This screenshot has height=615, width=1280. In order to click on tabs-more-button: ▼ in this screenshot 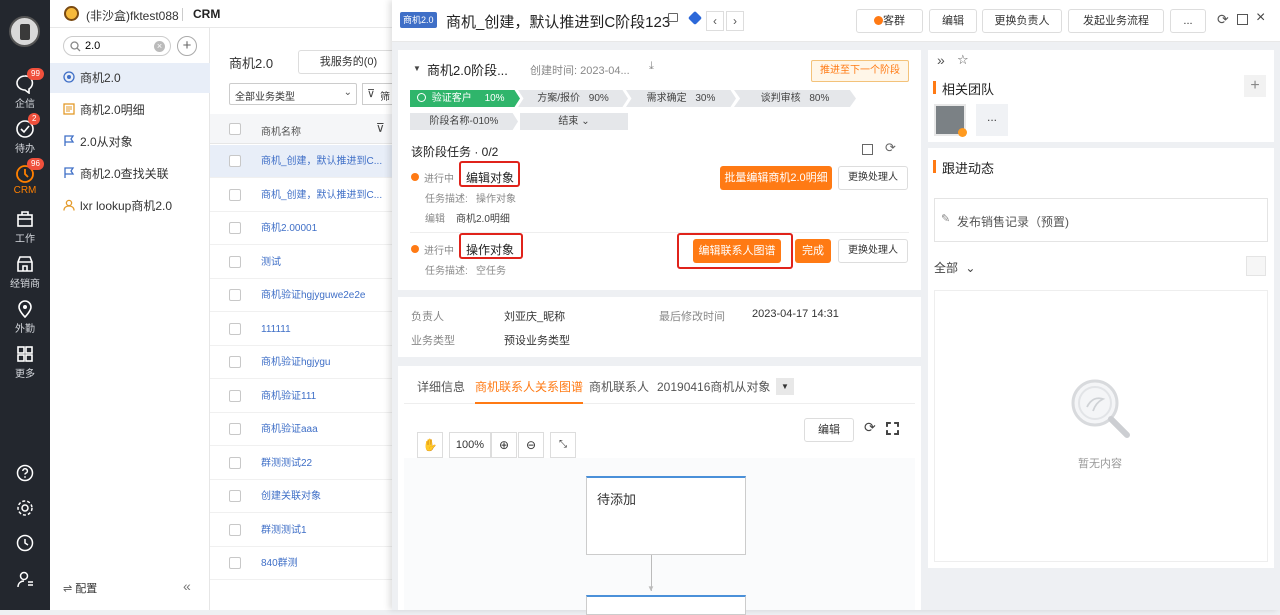, I will do `click(785, 386)`.